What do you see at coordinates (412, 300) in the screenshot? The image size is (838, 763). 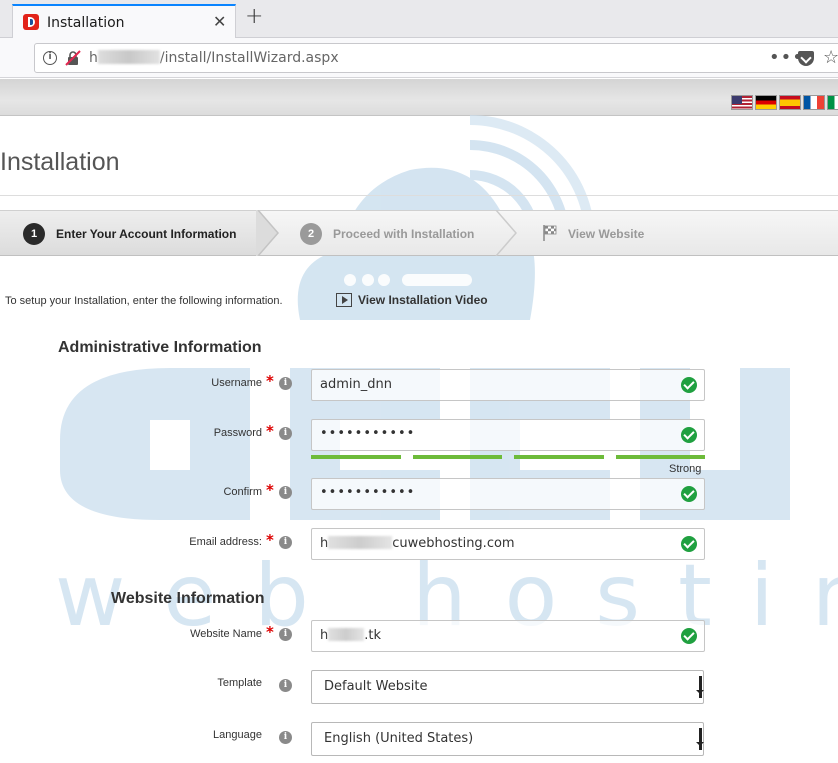 I see `view-video-link: View Installation Video` at bounding box center [412, 300].